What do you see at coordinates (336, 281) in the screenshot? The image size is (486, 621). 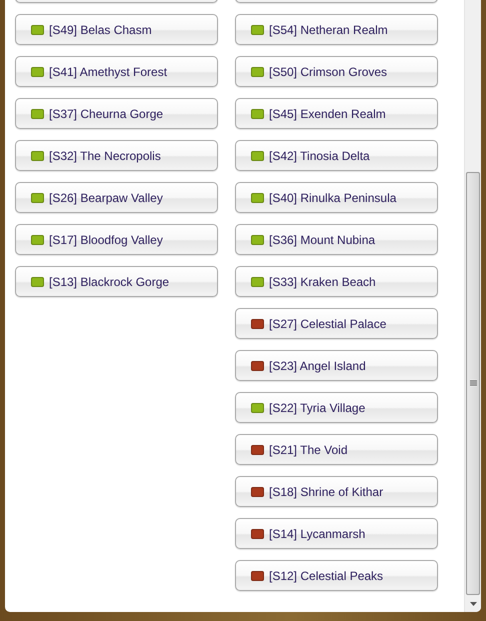 I see `server-button: [S33] Kraken Beach` at bounding box center [336, 281].